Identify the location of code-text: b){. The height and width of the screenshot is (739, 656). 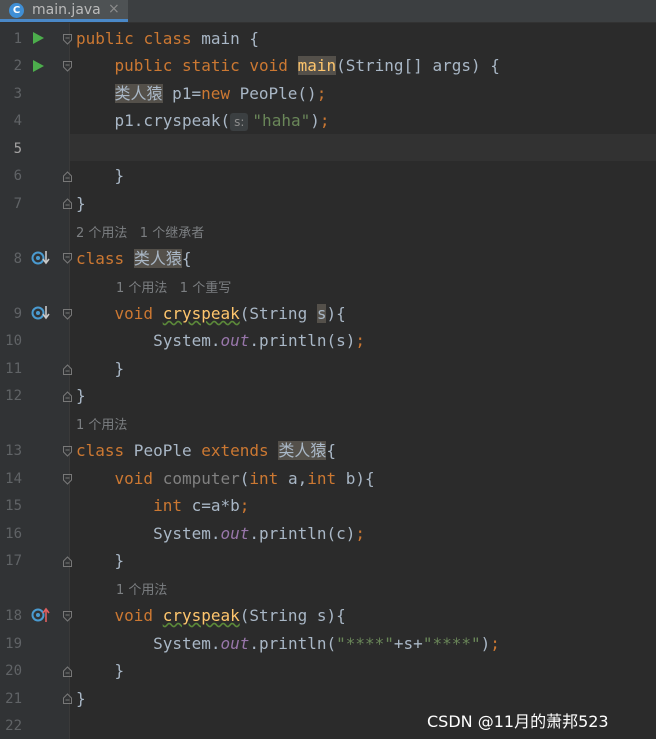
(355, 478).